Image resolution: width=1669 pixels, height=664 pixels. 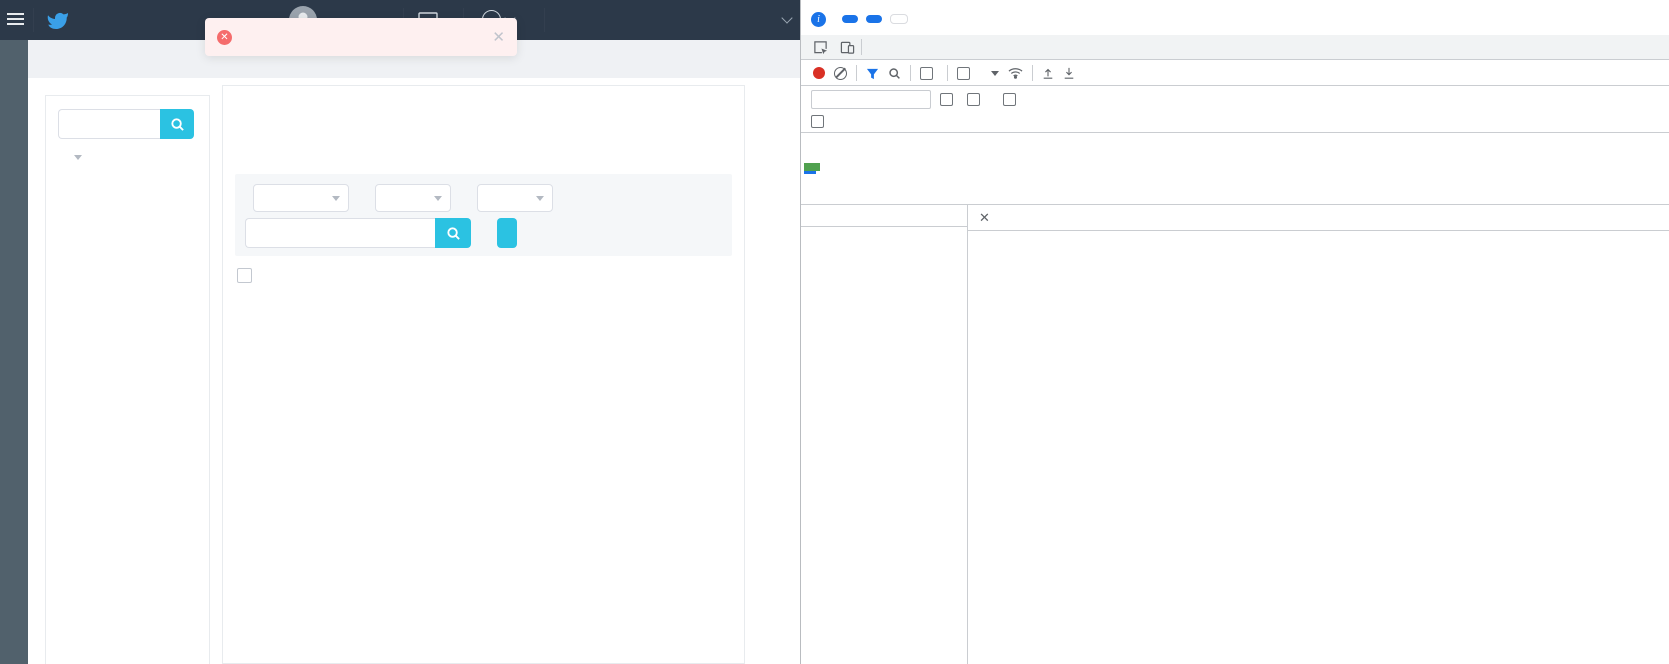 What do you see at coordinates (884, 434) in the screenshot?
I see `requests-table` at bounding box center [884, 434].